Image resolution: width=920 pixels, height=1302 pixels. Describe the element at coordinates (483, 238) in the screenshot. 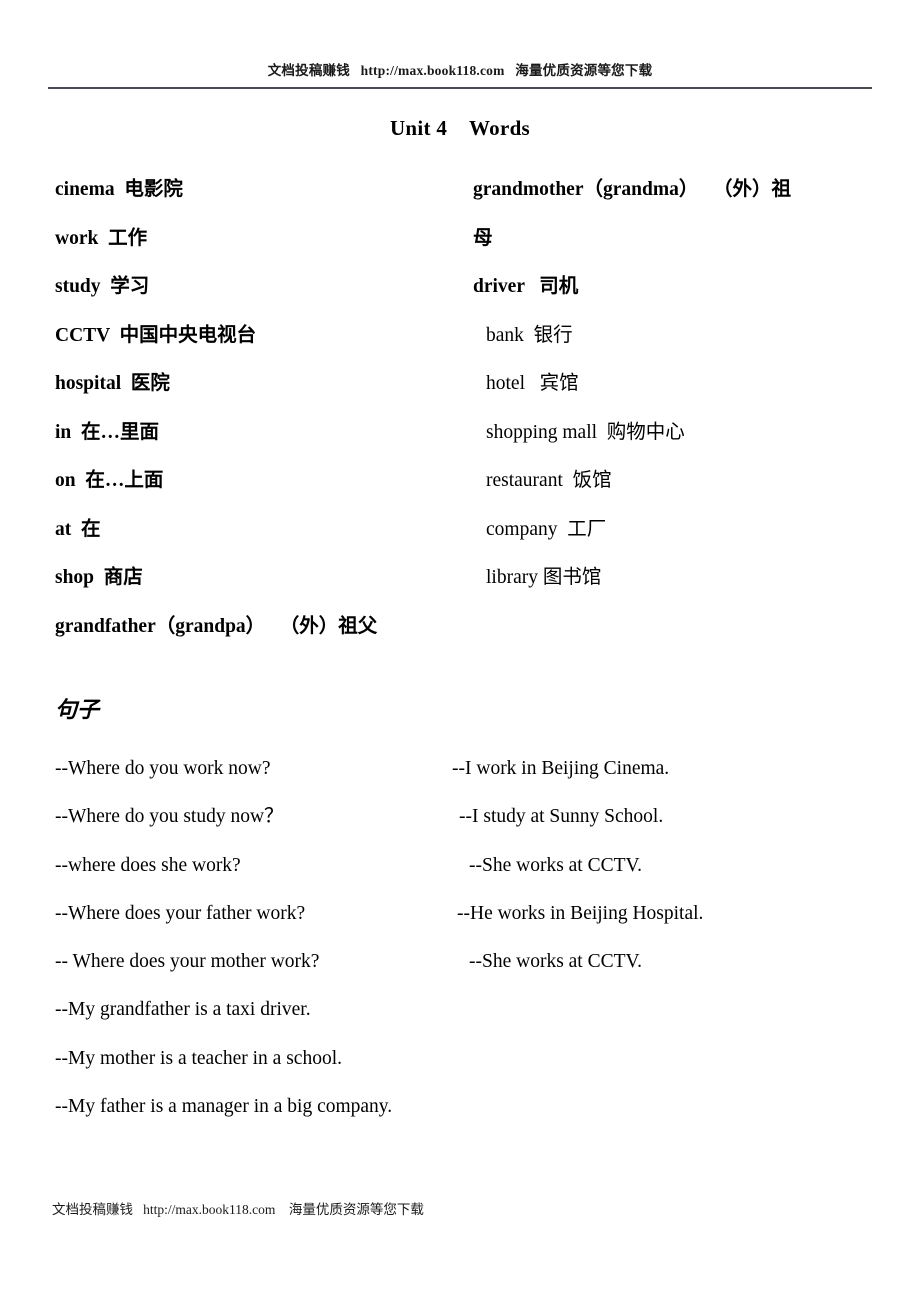

I see `word-entry: 母` at that location.